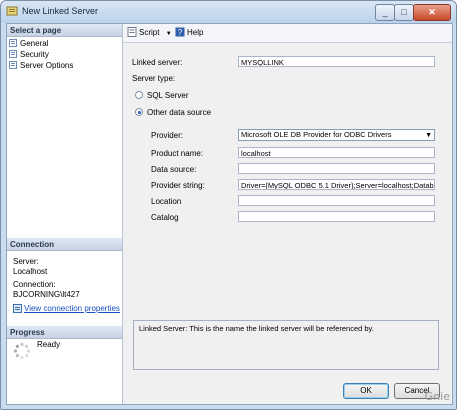  I want to click on provider-string-label: Provider string:, so click(178, 185).